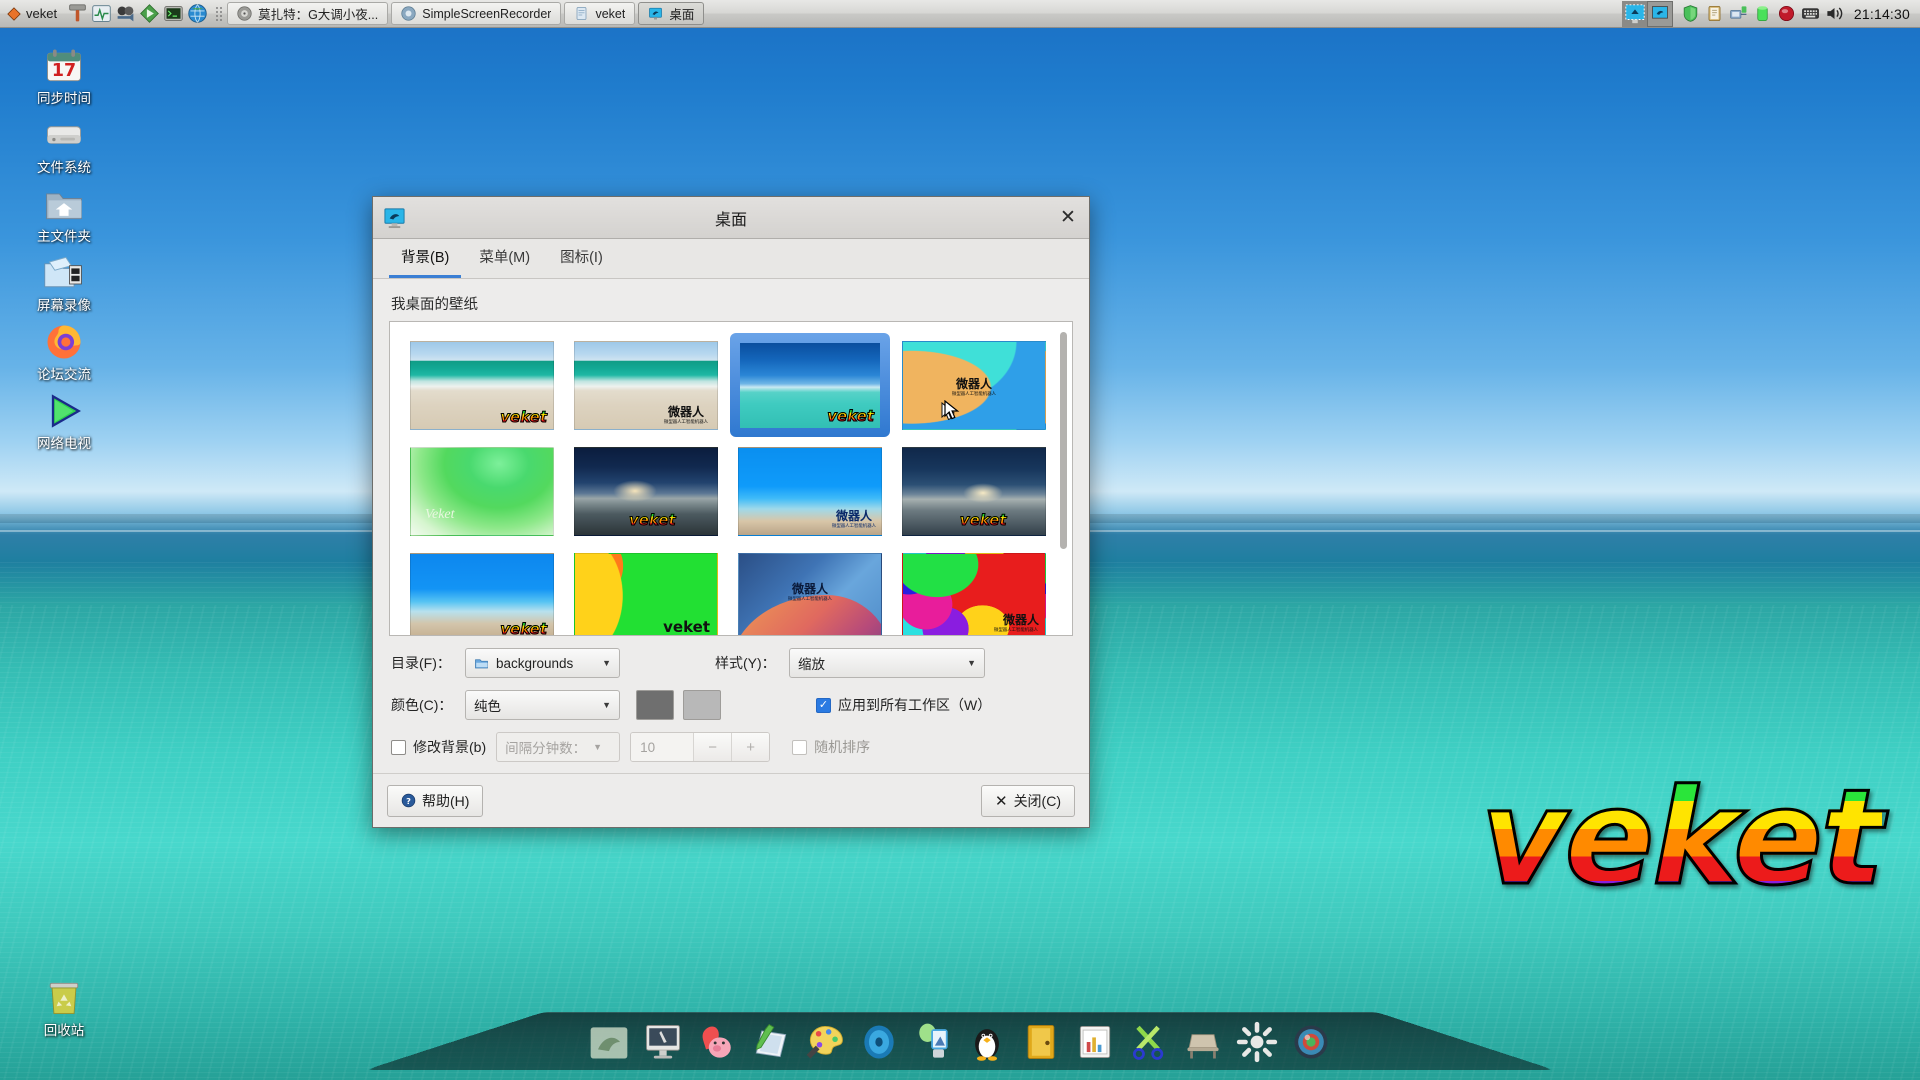 Image resolution: width=1920 pixels, height=1080 pixels. I want to click on dock, so click(960, 1034).